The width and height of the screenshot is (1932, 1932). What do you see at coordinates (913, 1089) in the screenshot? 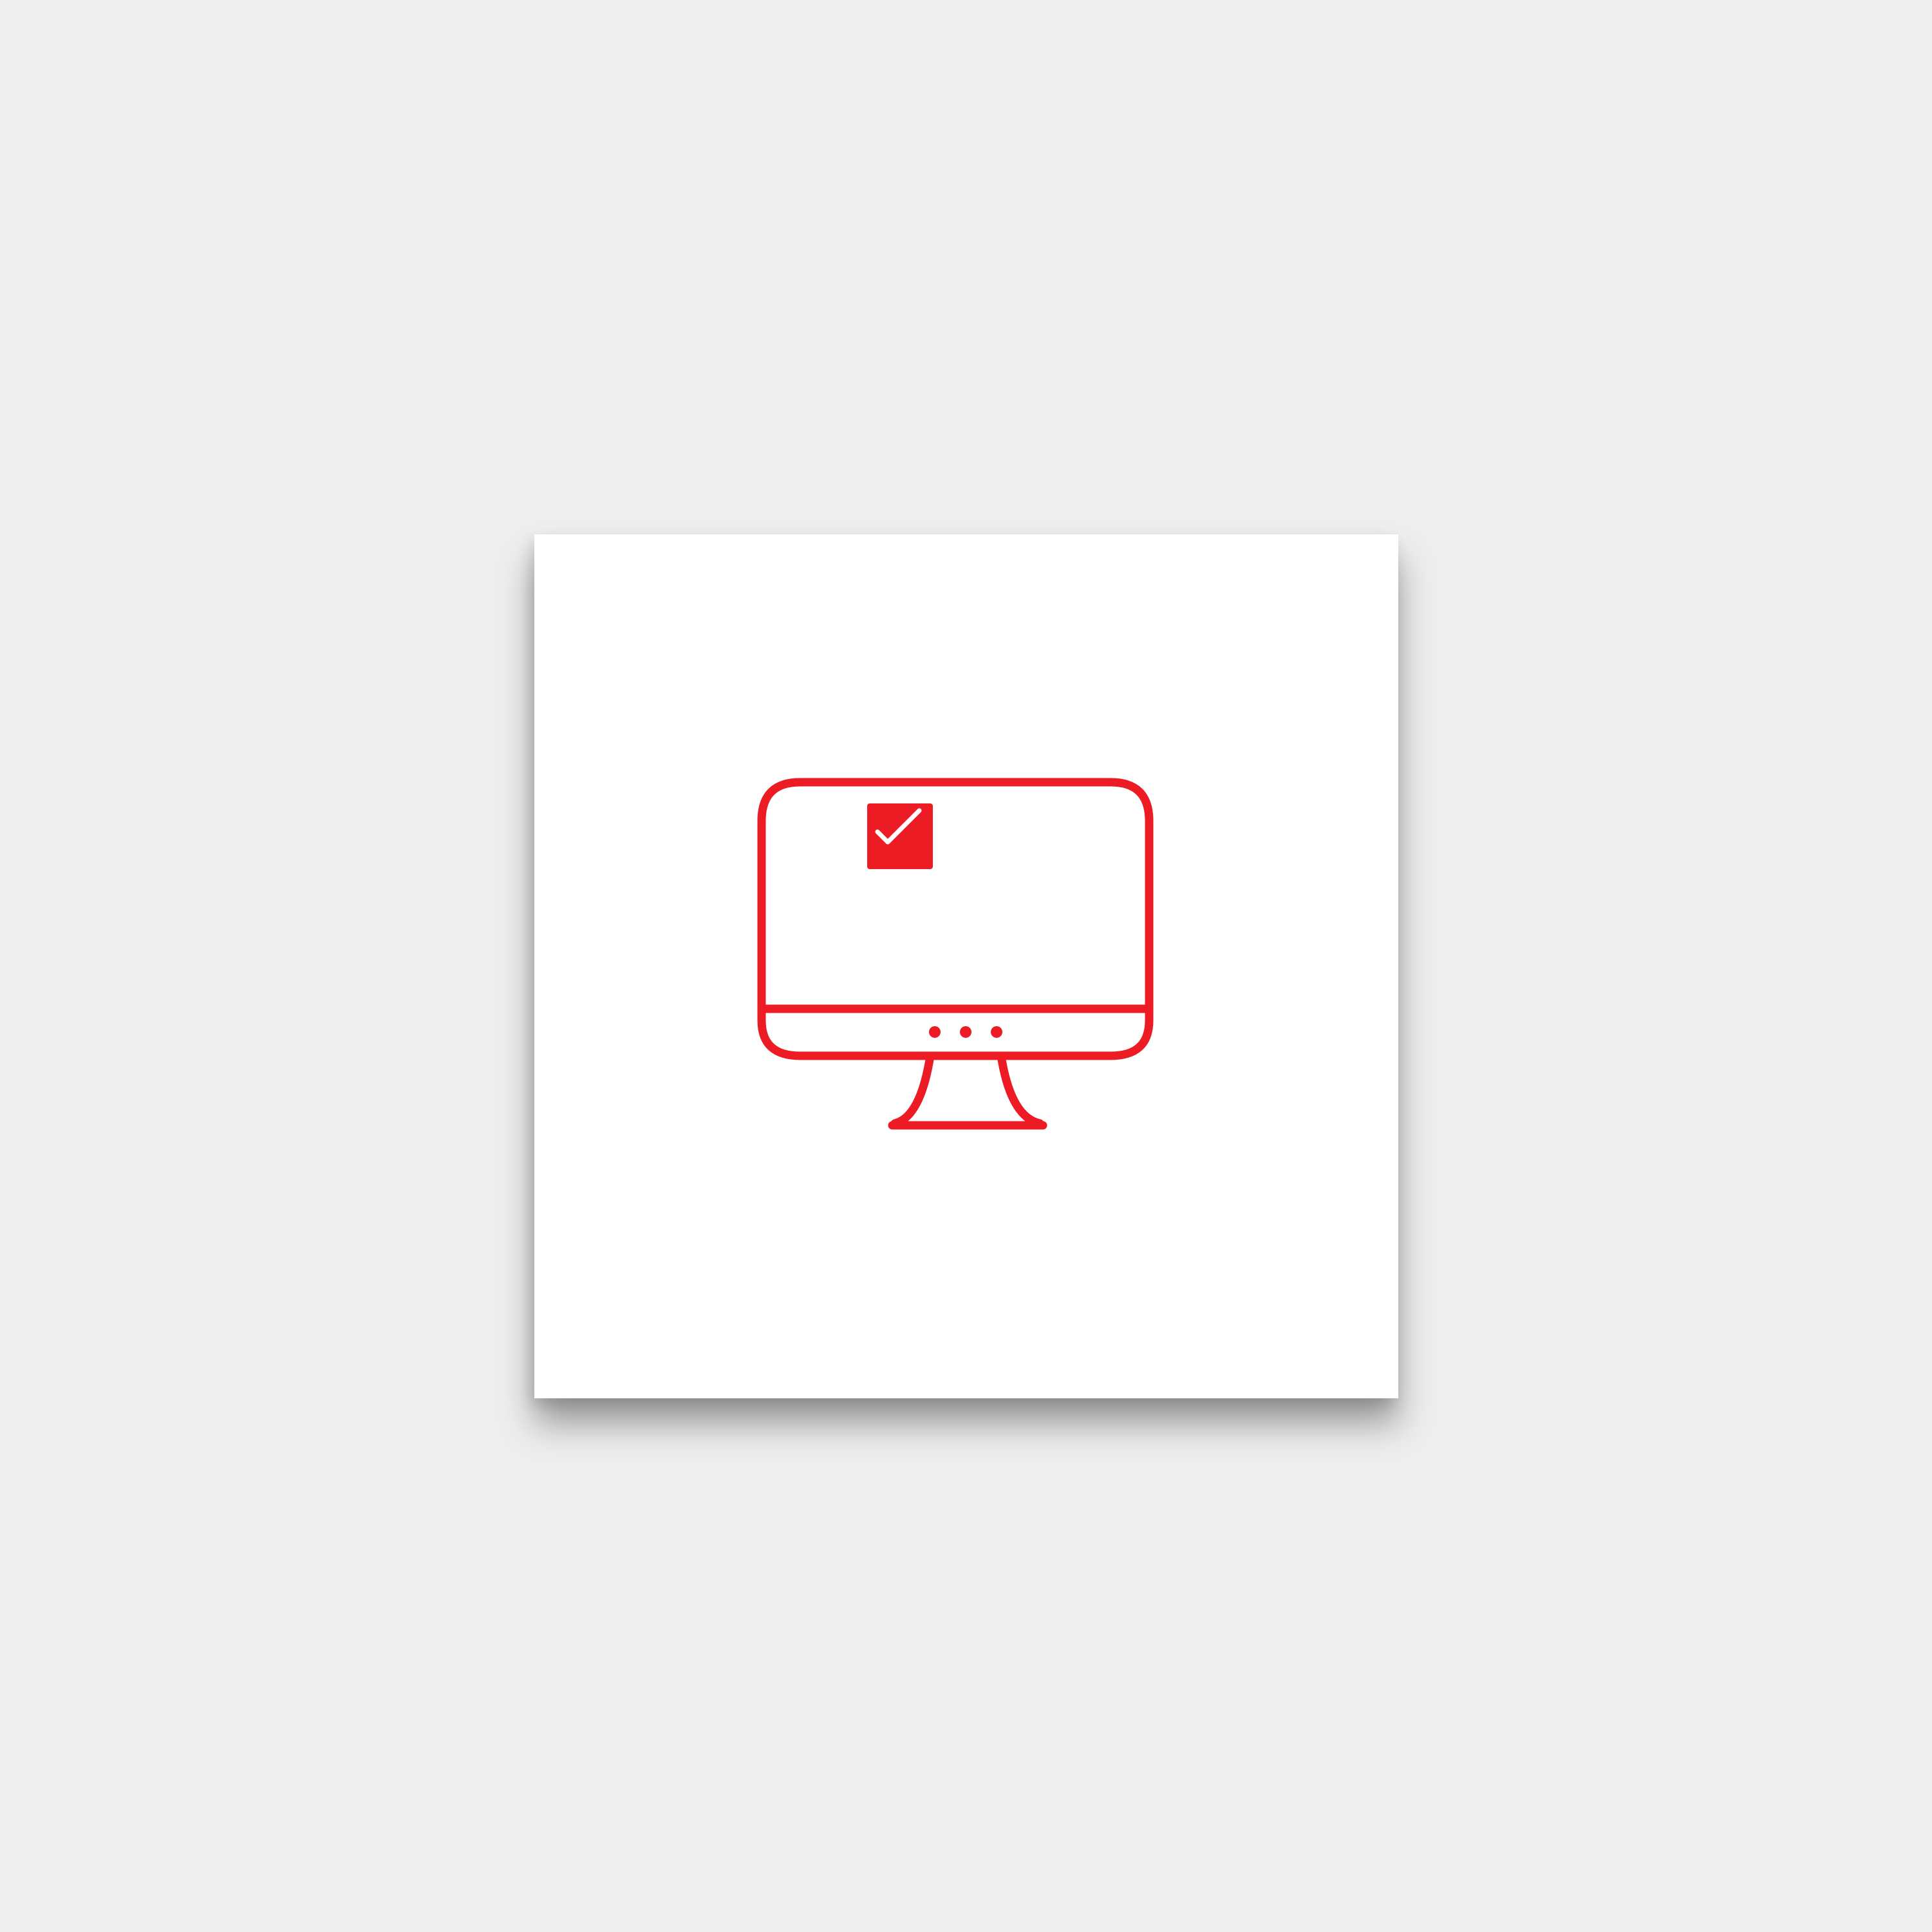
I see `monitor-stand-left` at bounding box center [913, 1089].